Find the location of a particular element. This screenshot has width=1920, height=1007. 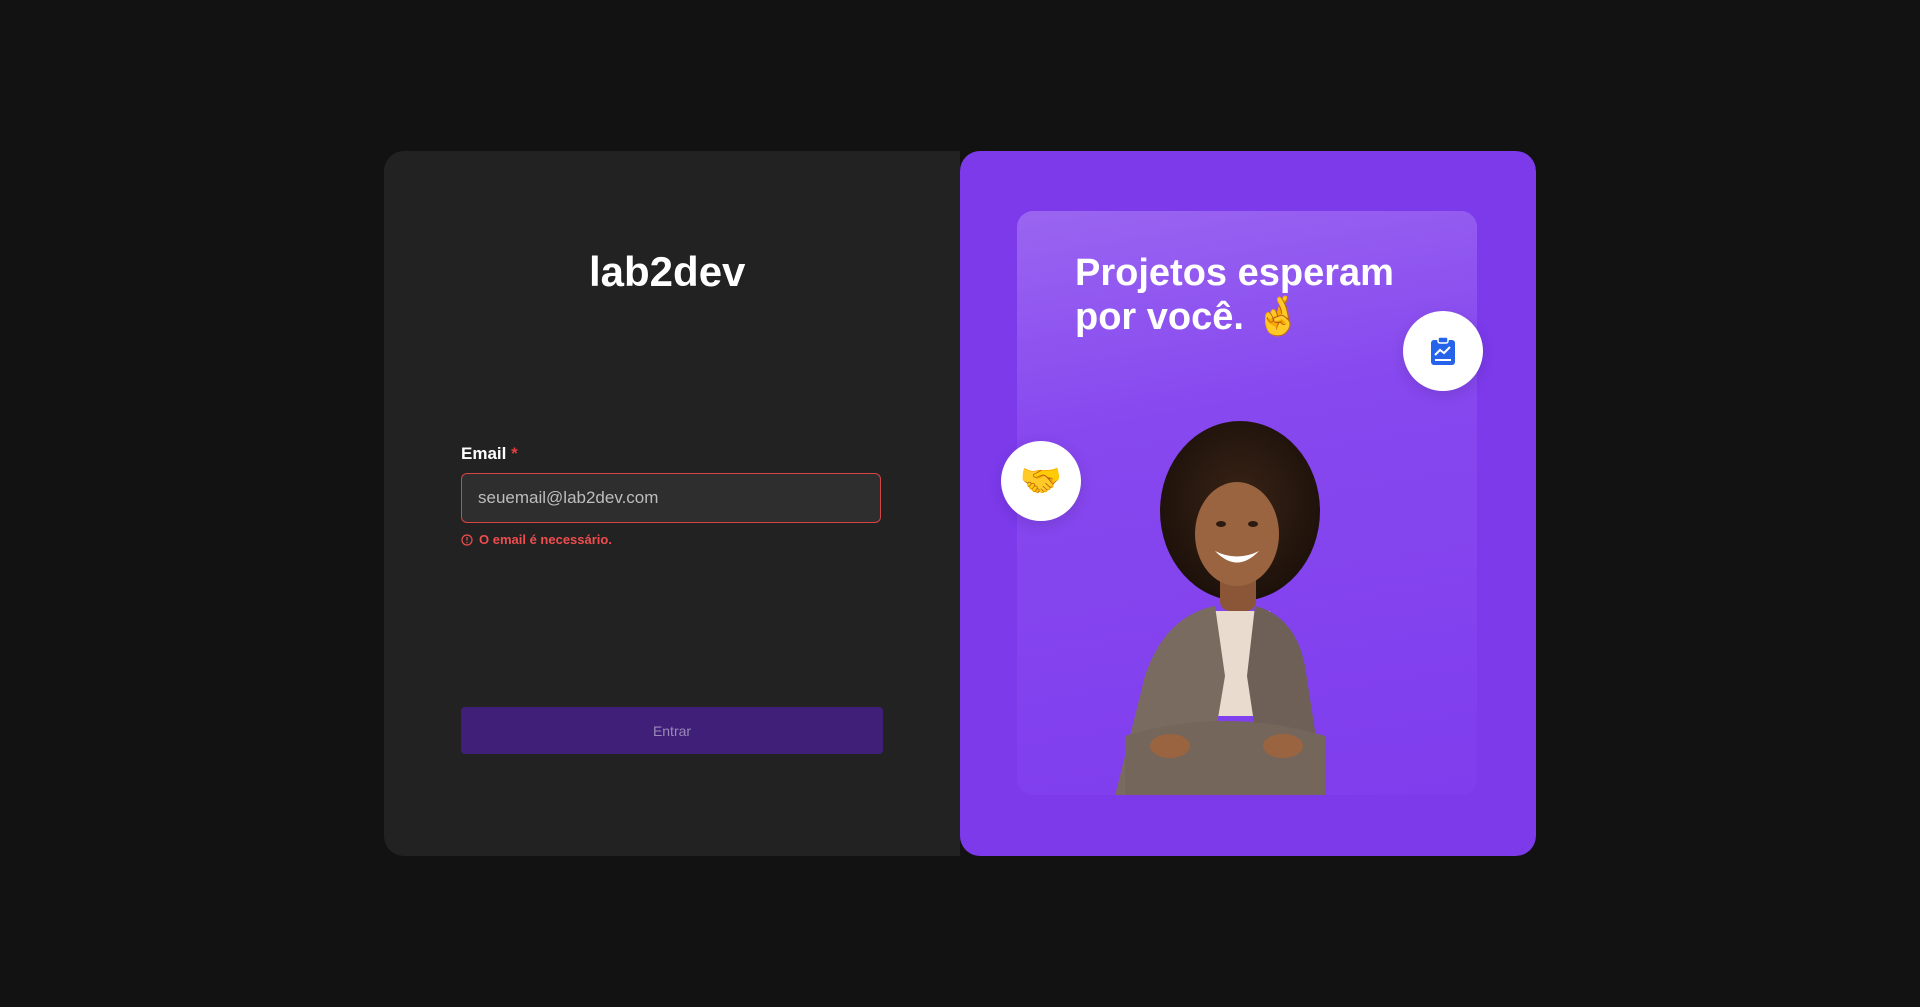

submit-button: Entrar is located at coordinates (672, 730).